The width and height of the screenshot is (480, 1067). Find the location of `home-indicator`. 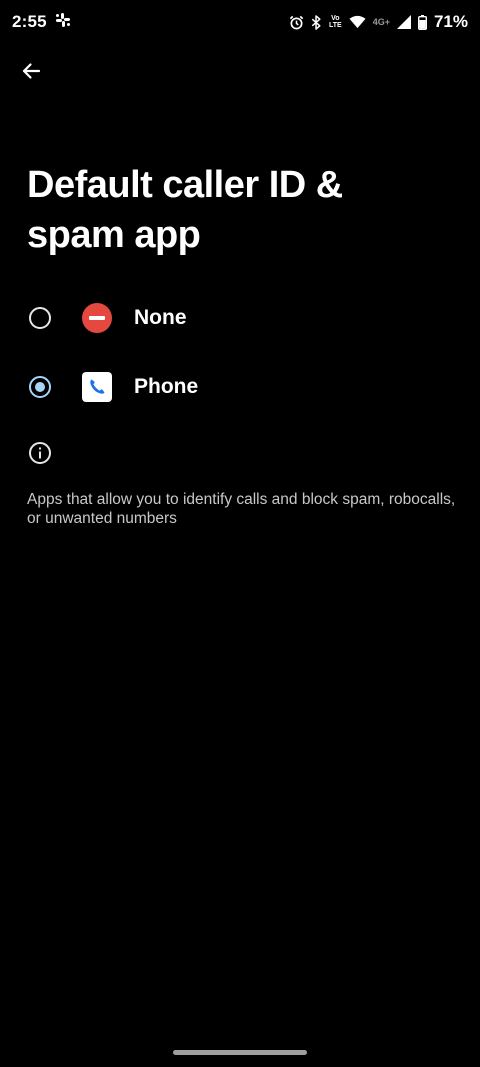

home-indicator is located at coordinates (240, 1052).